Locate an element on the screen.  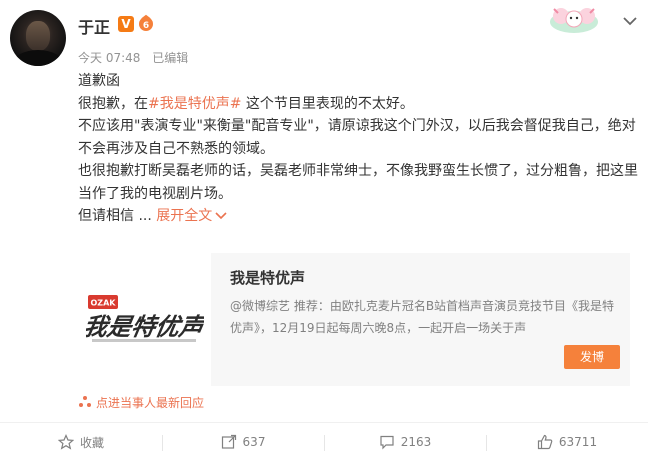
repost-count: 637 is located at coordinates (254, 442).